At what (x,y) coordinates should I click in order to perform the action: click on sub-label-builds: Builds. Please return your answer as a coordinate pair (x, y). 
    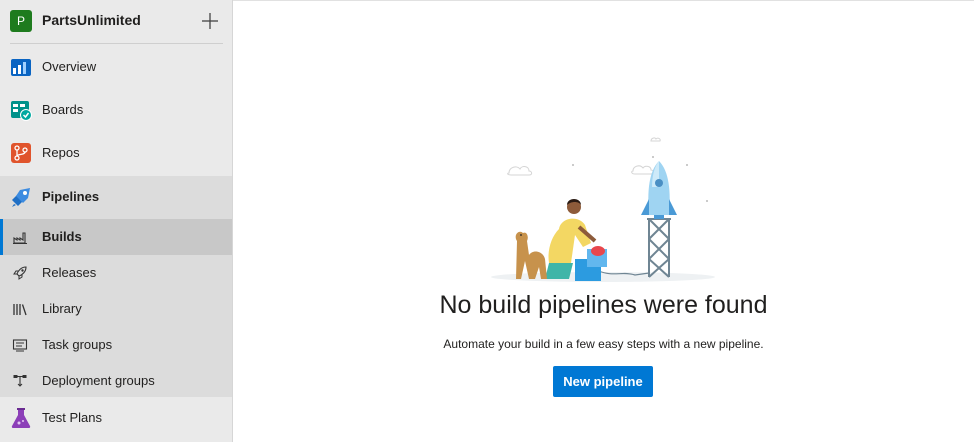
    Looking at the image, I should click on (62, 236).